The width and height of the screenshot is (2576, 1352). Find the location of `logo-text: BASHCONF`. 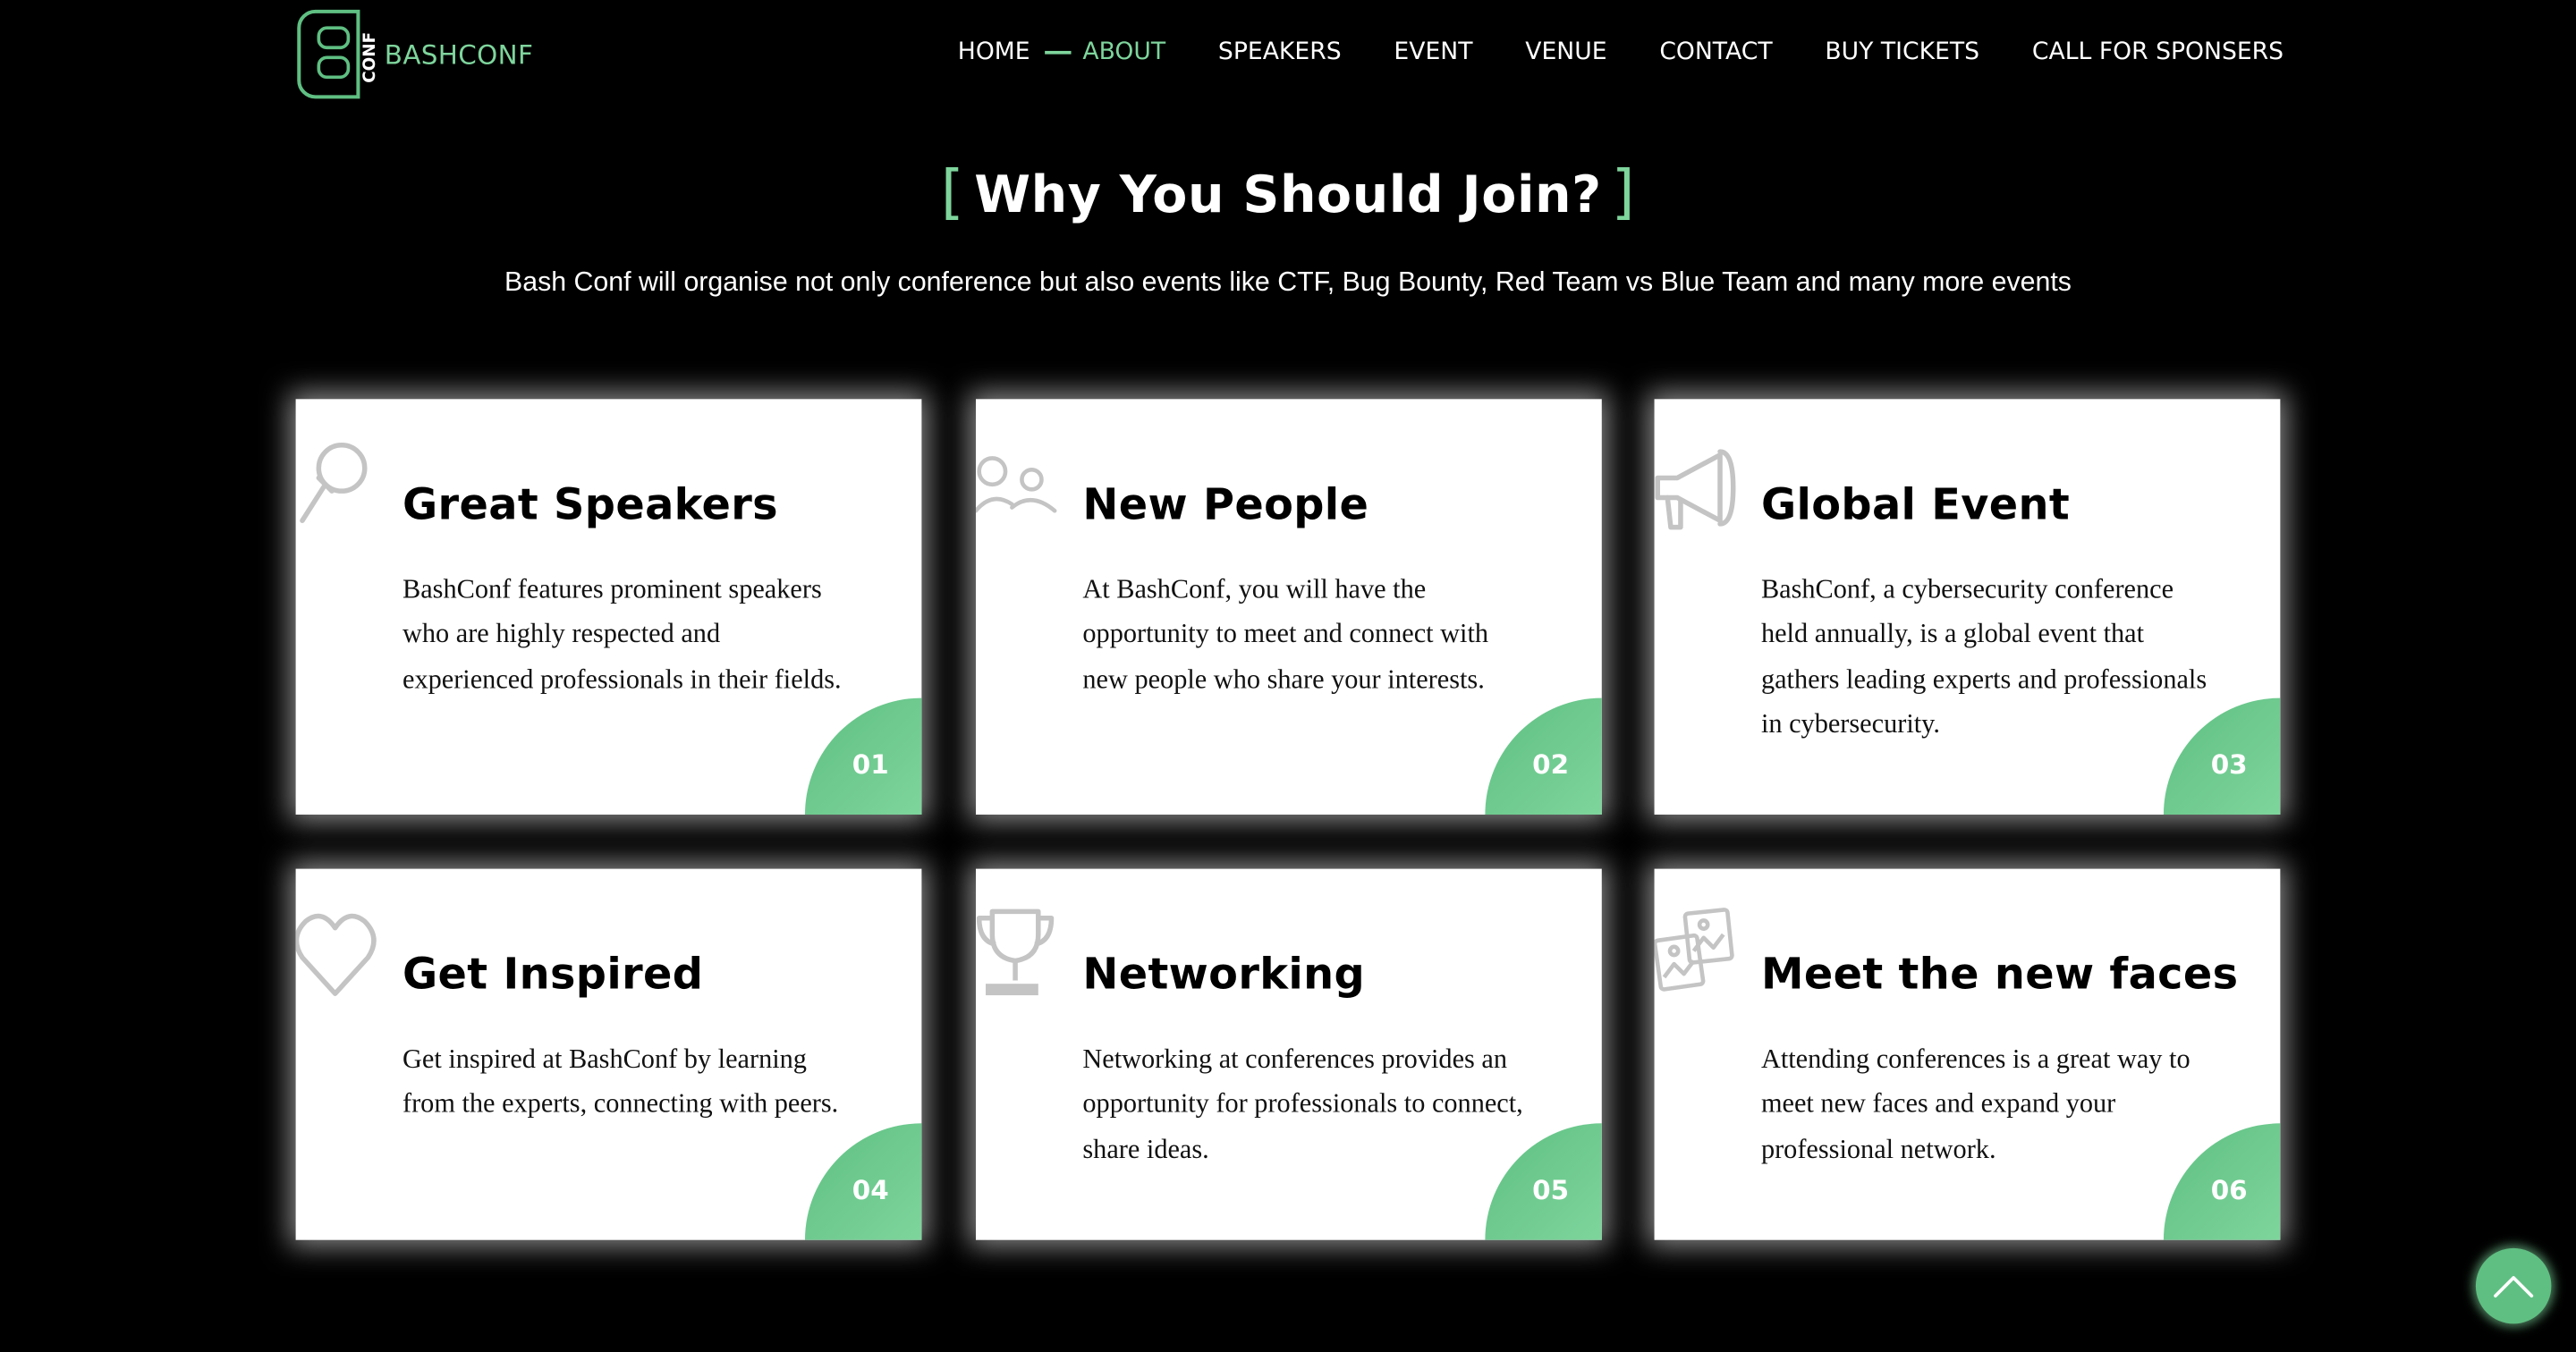

logo-text: BASHCONF is located at coordinates (459, 54).